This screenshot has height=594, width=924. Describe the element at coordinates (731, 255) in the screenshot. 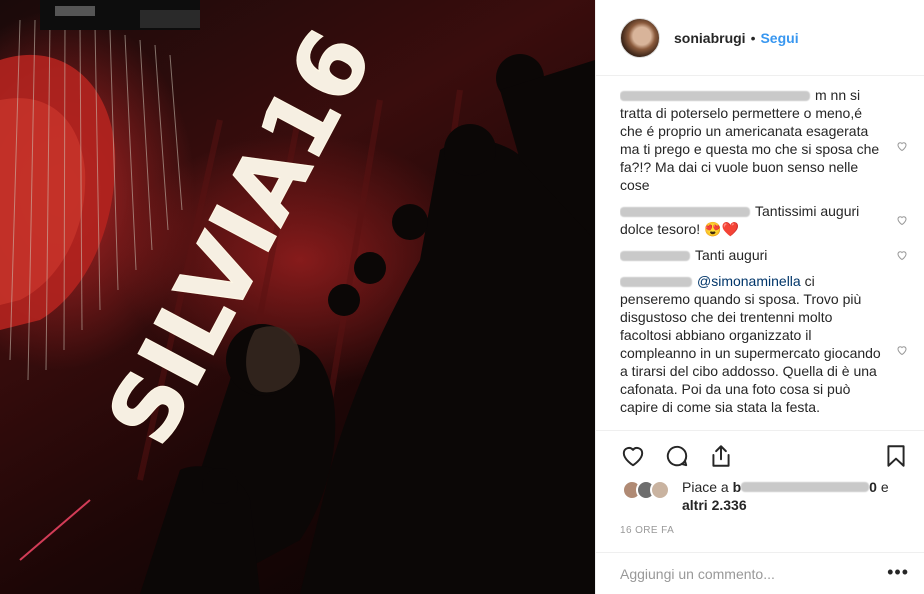

I see `comment-text: Tanti auguri` at that location.